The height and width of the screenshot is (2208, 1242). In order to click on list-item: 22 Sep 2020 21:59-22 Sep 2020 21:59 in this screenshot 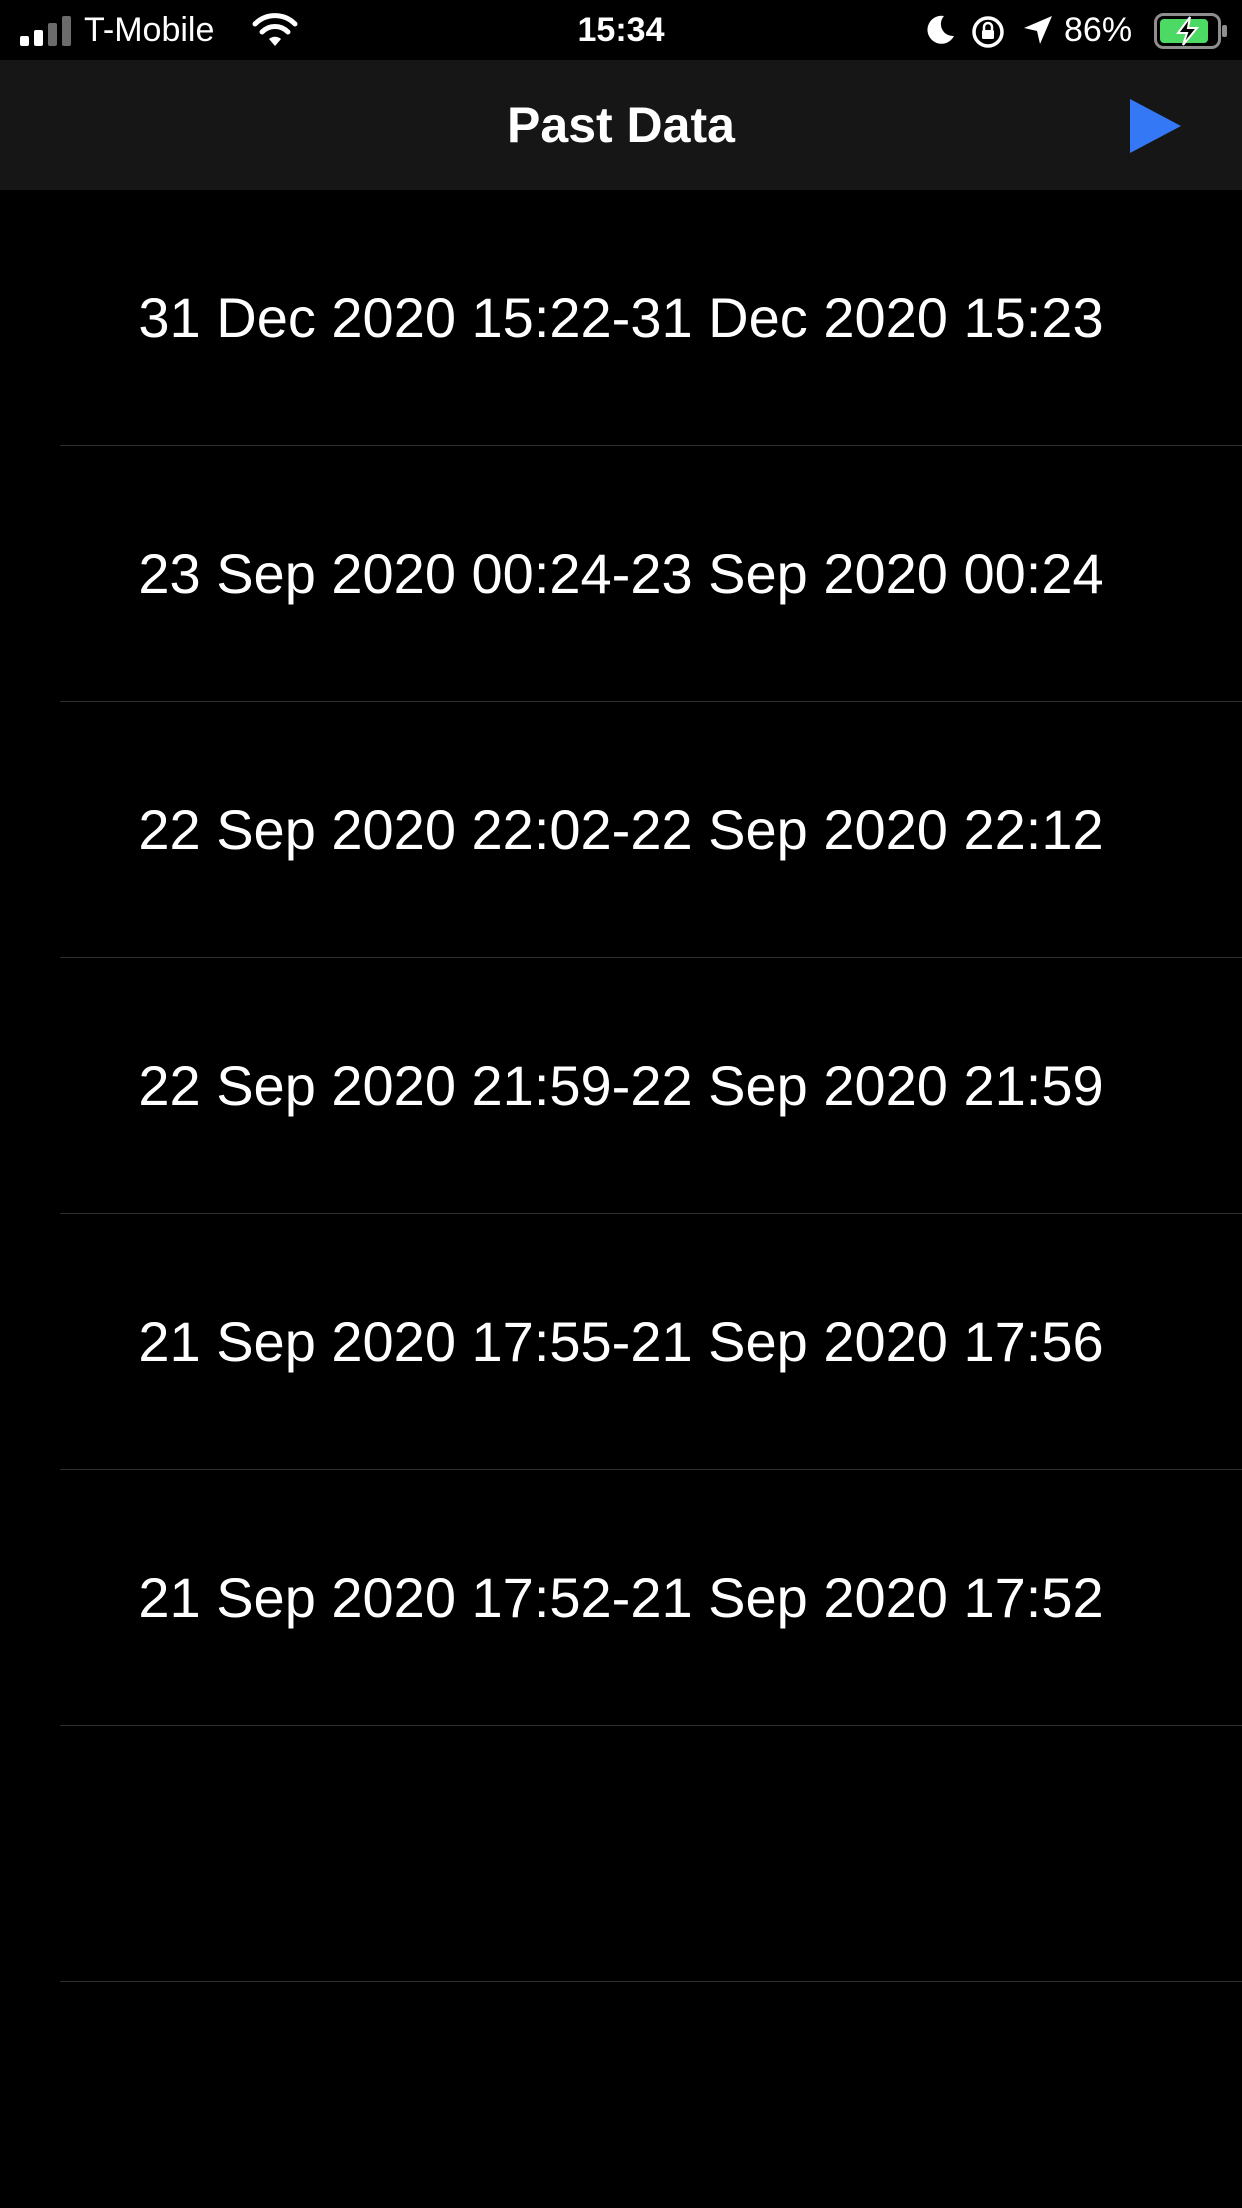, I will do `click(621, 1086)`.